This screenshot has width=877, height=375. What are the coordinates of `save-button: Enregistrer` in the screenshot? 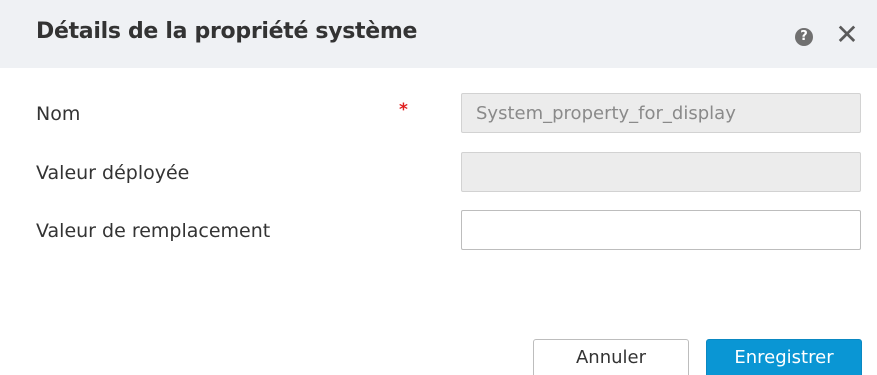 It's located at (784, 357).